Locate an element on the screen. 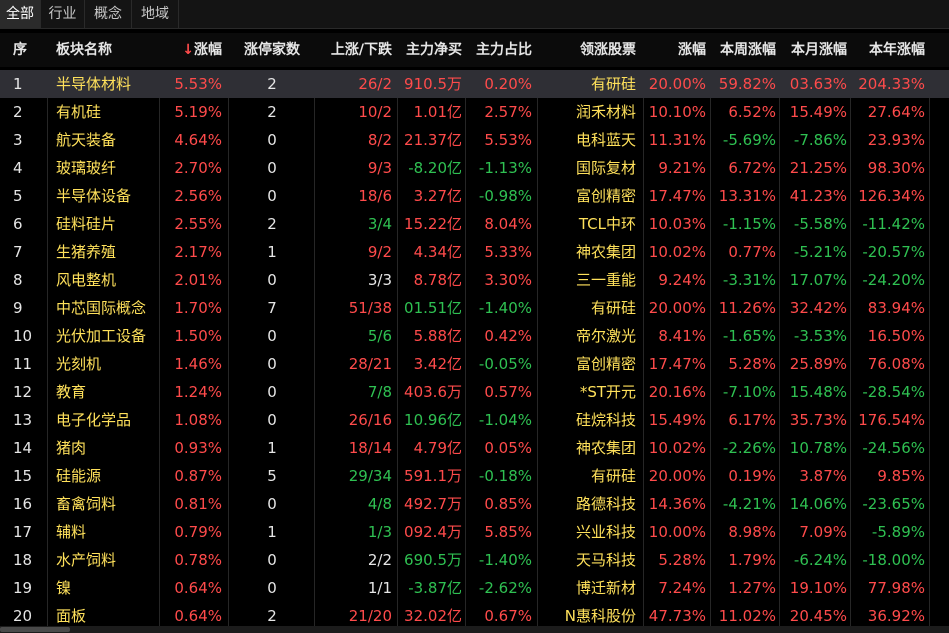  cell-month: 25.89% is located at coordinates (818, 364).